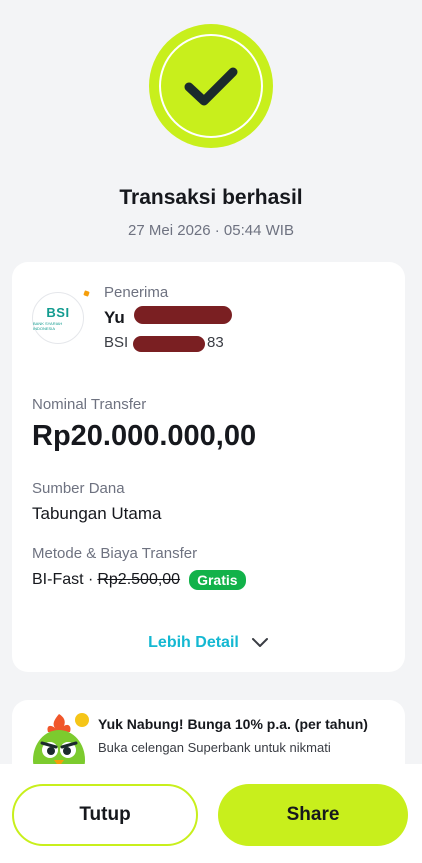 This screenshot has width=422, height=863. Describe the element at coordinates (211, 197) in the screenshot. I see `page-title: Transaksi berhasil` at that location.